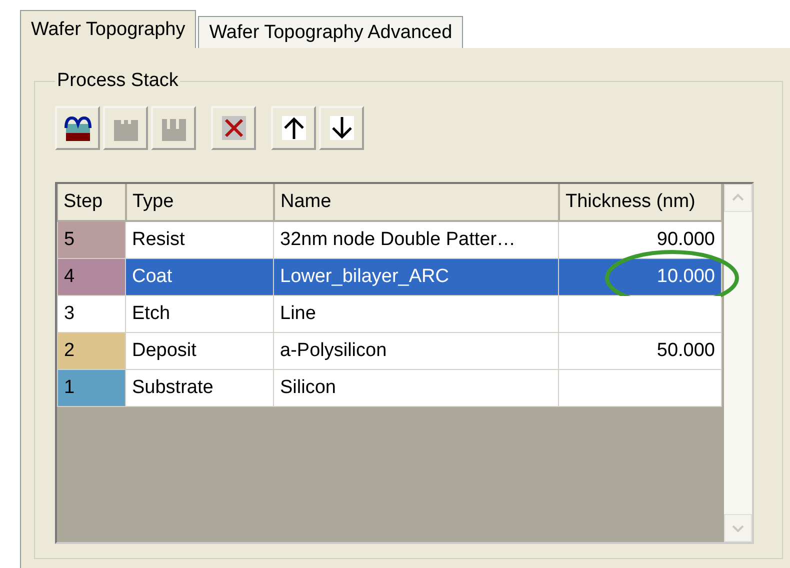  I want to click on table-cell: 90.000, so click(640, 239).